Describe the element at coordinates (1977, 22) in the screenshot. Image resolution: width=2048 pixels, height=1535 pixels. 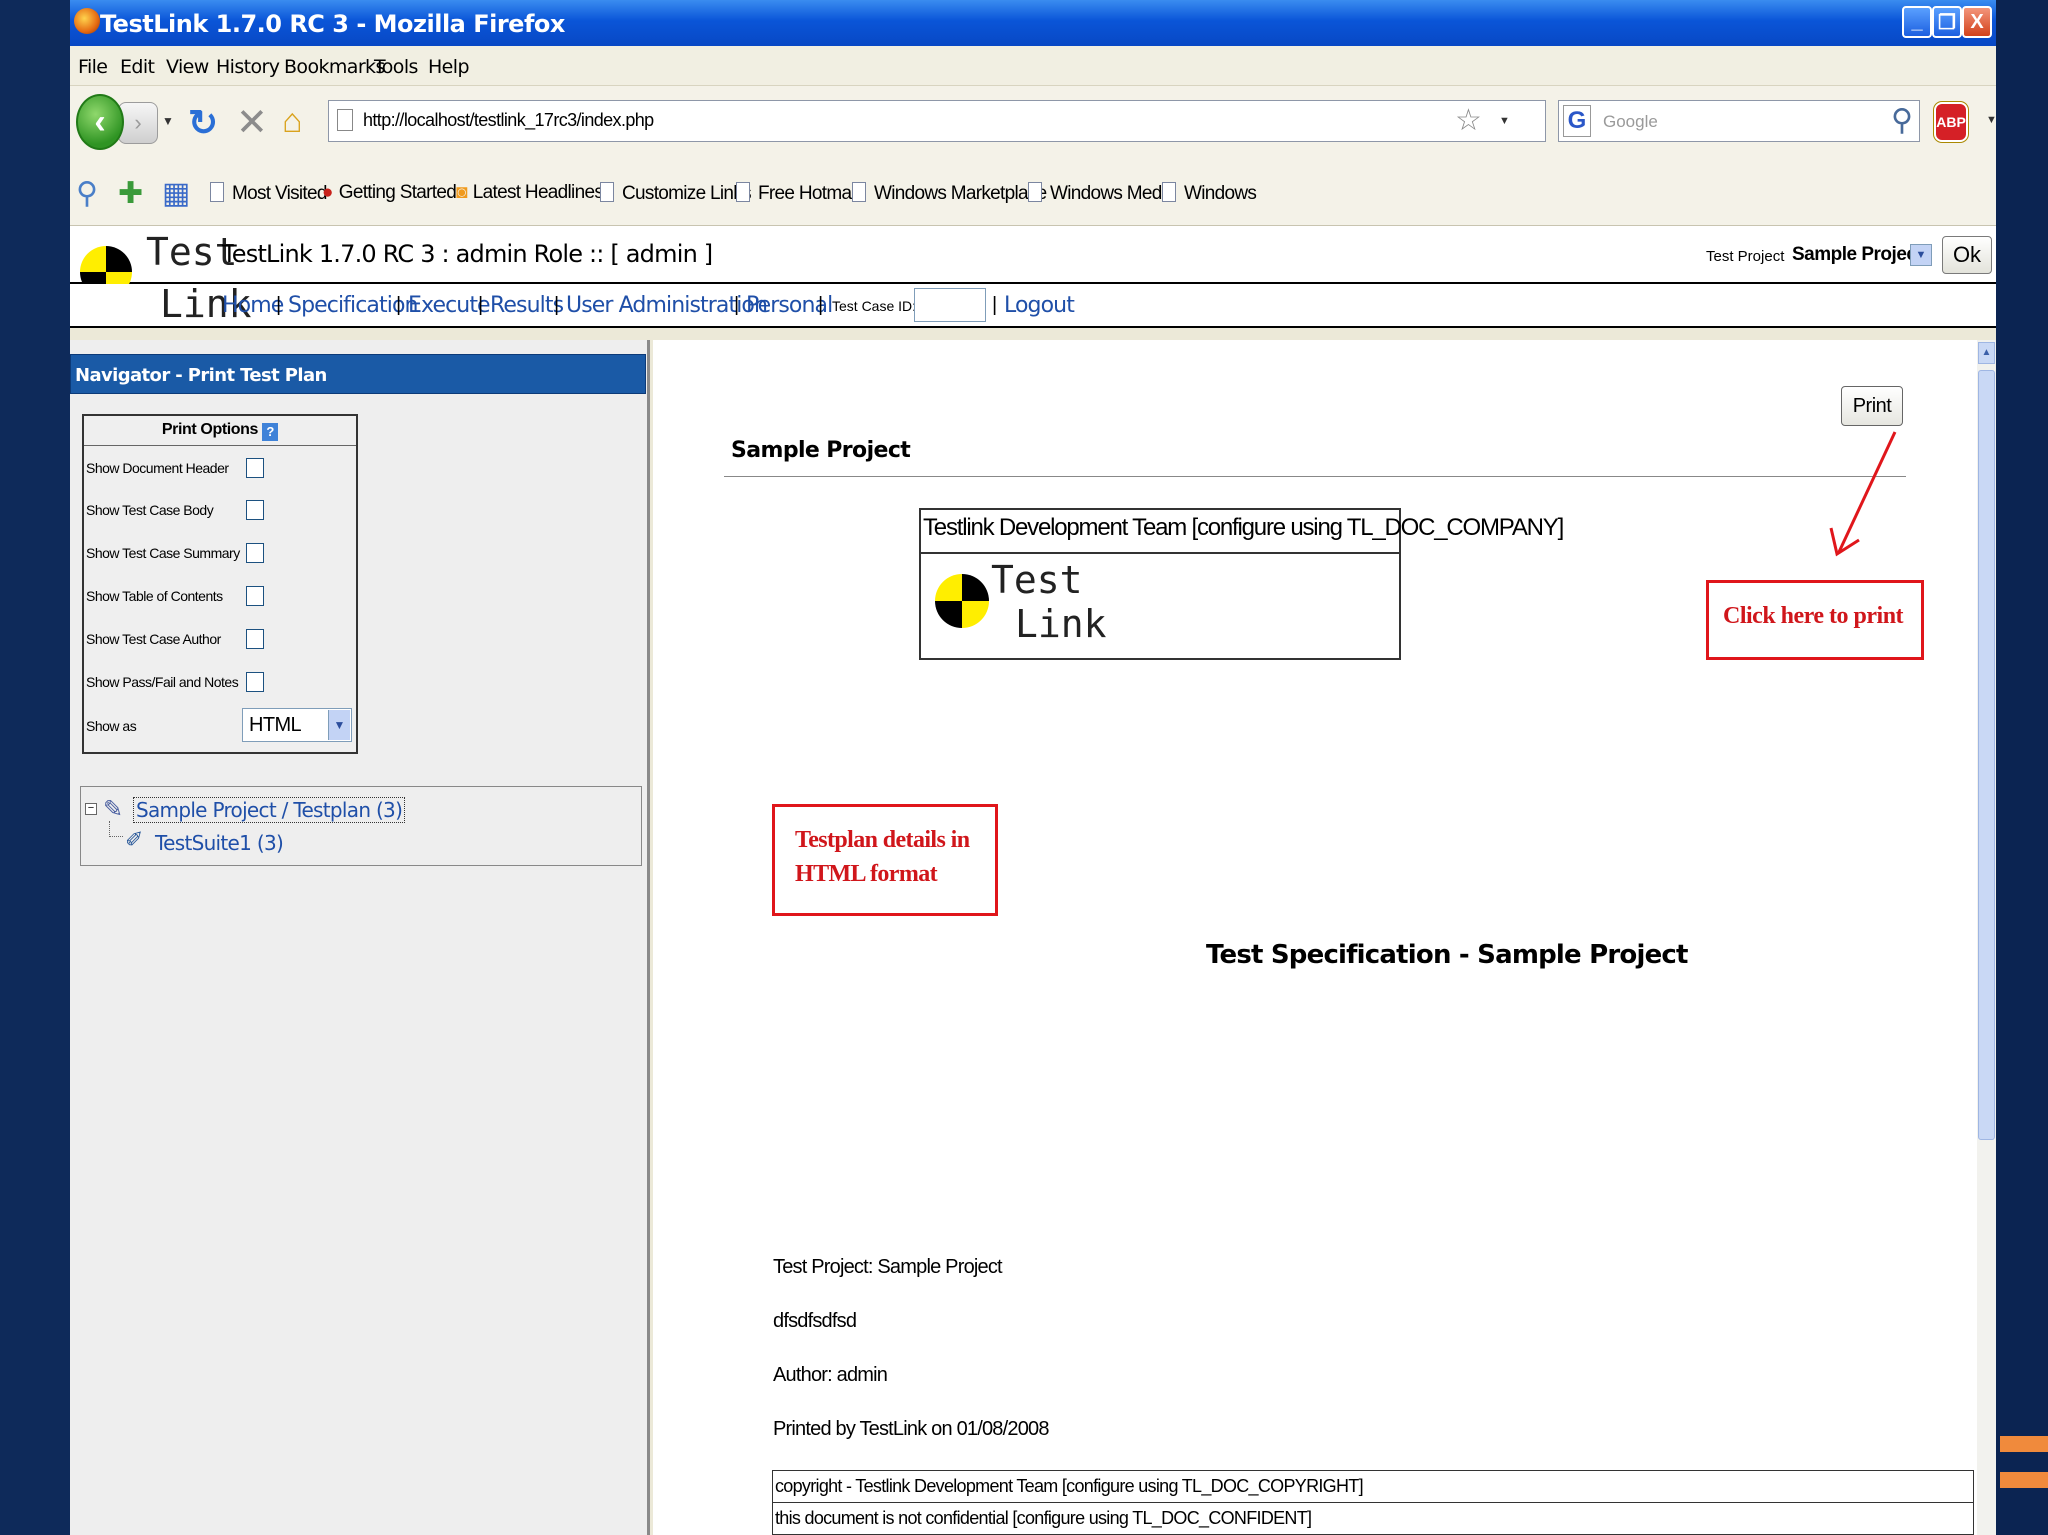
I see `close-button: X` at that location.